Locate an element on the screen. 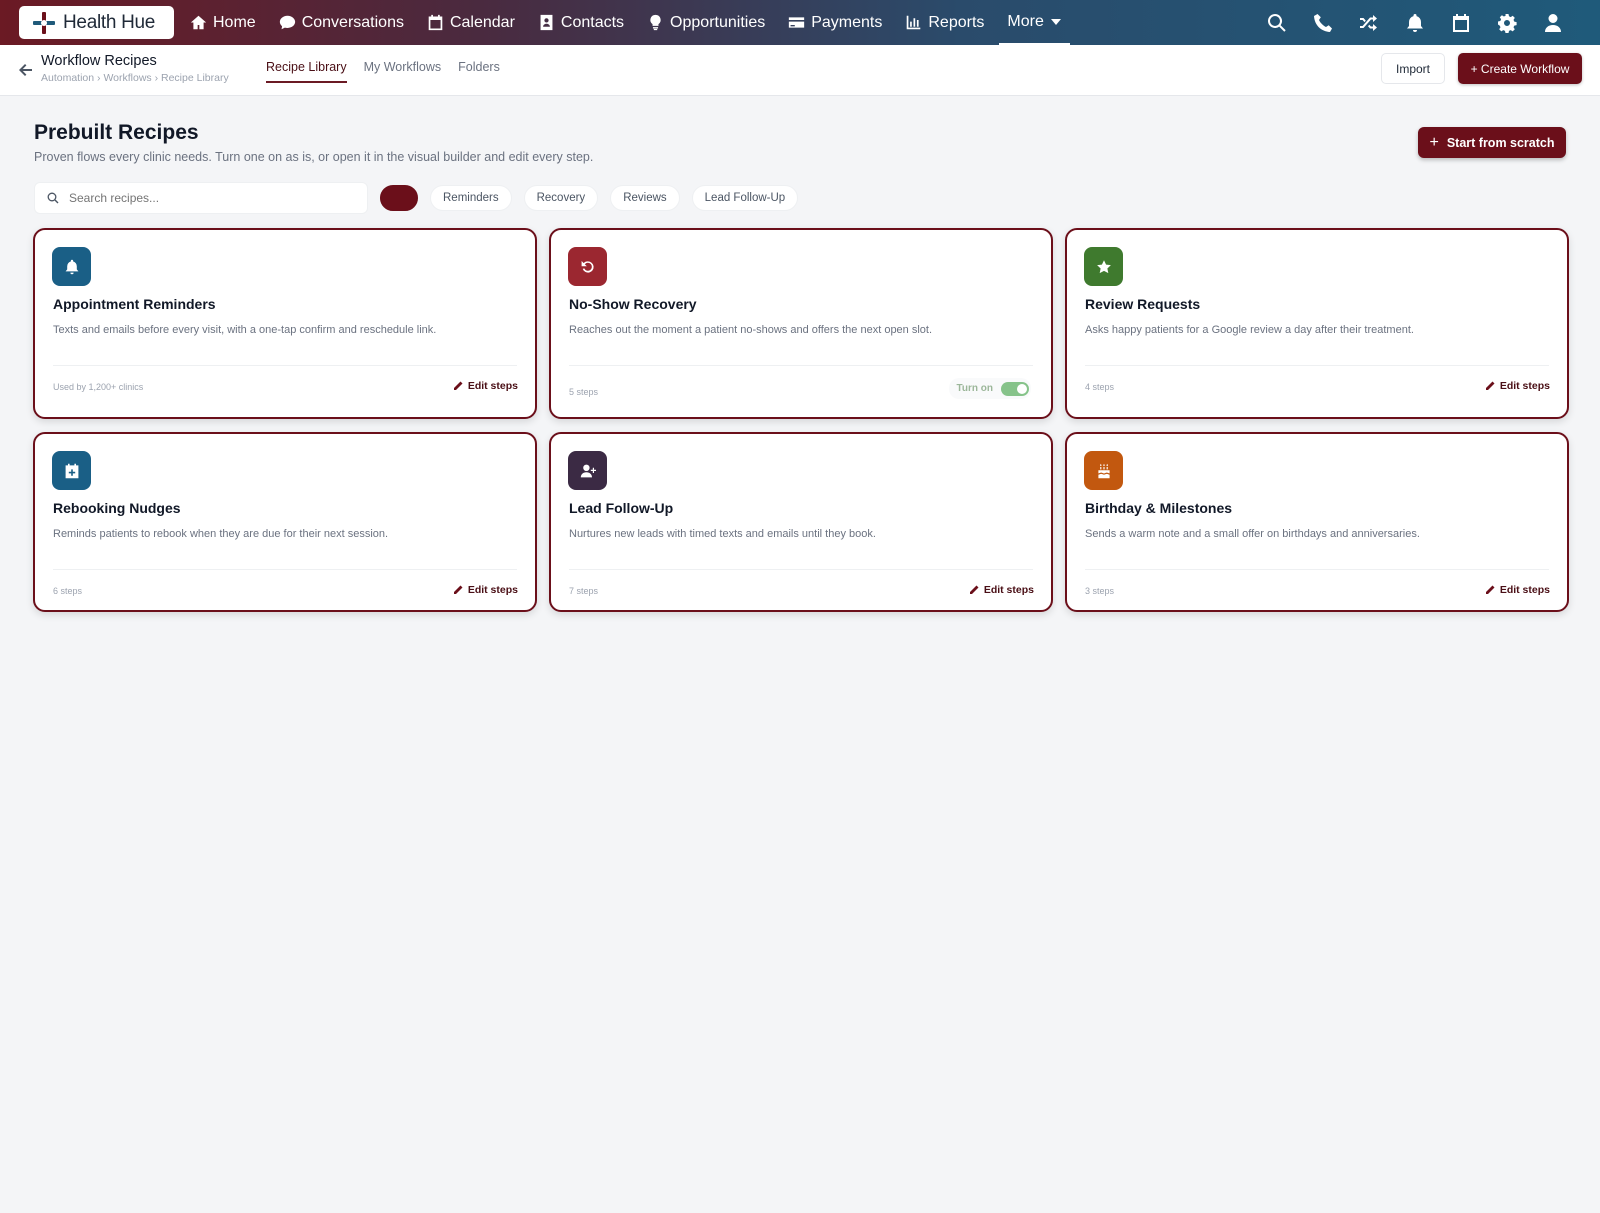 This screenshot has height=1213, width=1600. recipe-meta: Used by 1,200+ clinics is located at coordinates (98, 387).